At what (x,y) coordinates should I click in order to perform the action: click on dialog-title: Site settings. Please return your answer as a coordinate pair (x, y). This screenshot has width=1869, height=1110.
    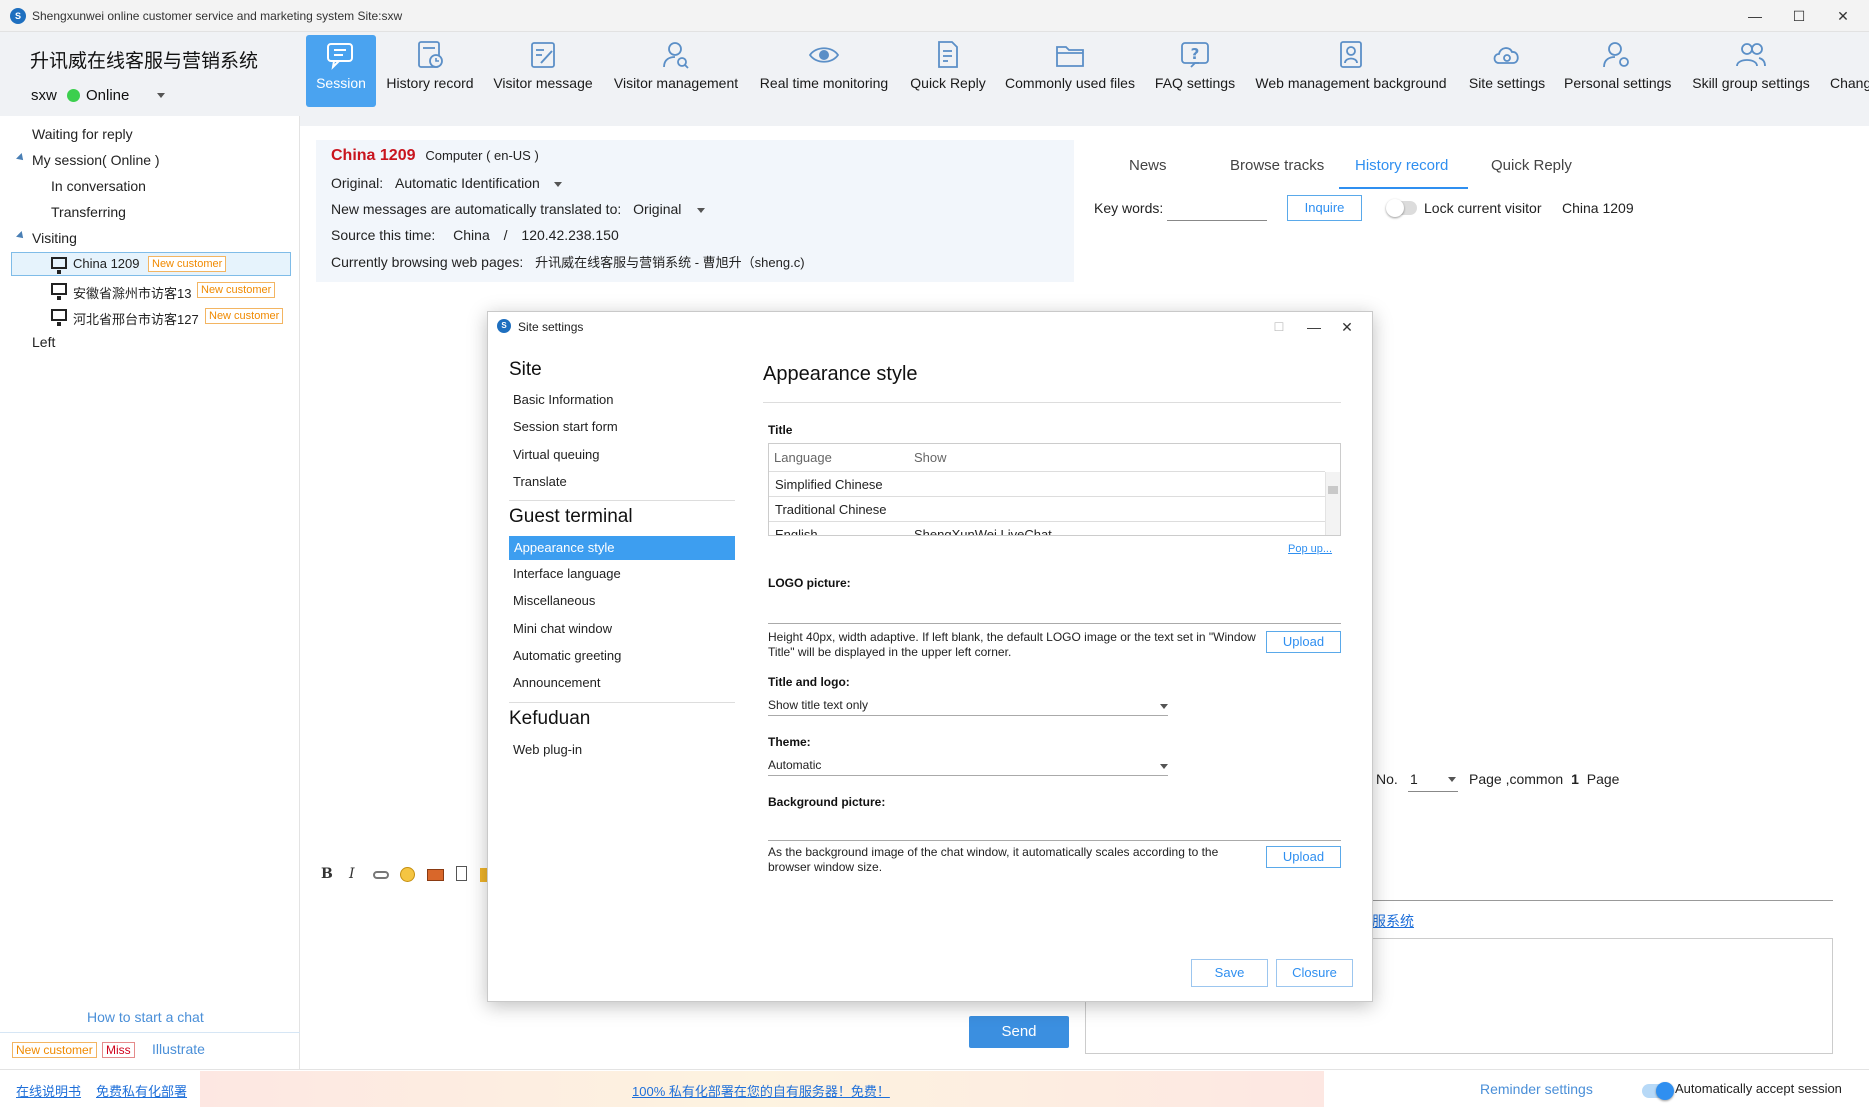
    Looking at the image, I should click on (551, 327).